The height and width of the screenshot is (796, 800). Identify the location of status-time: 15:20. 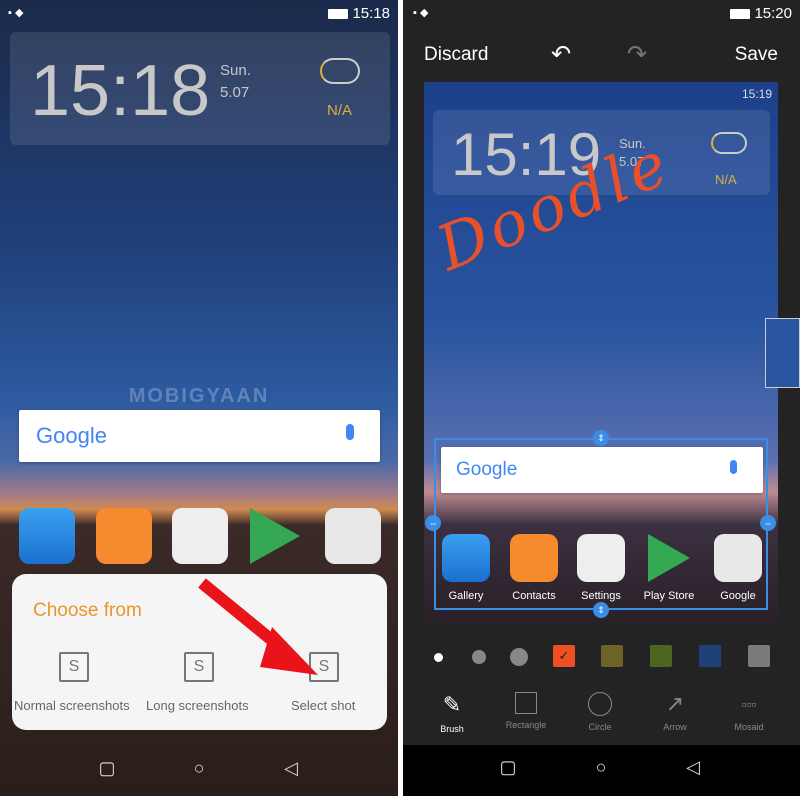
(773, 13).